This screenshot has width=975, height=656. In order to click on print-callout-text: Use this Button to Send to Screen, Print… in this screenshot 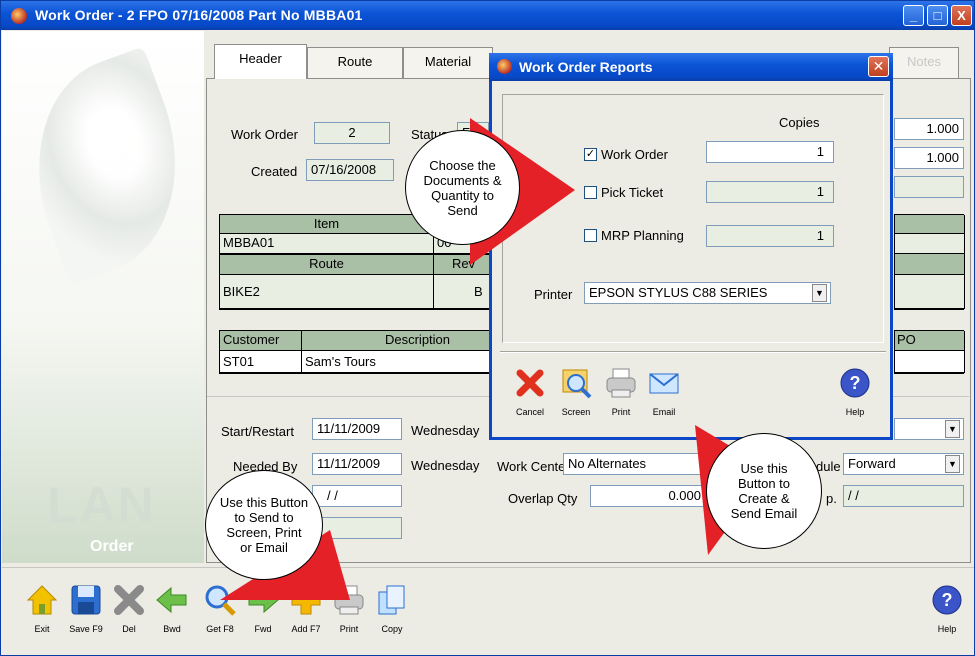, I will do `click(264, 525)`.